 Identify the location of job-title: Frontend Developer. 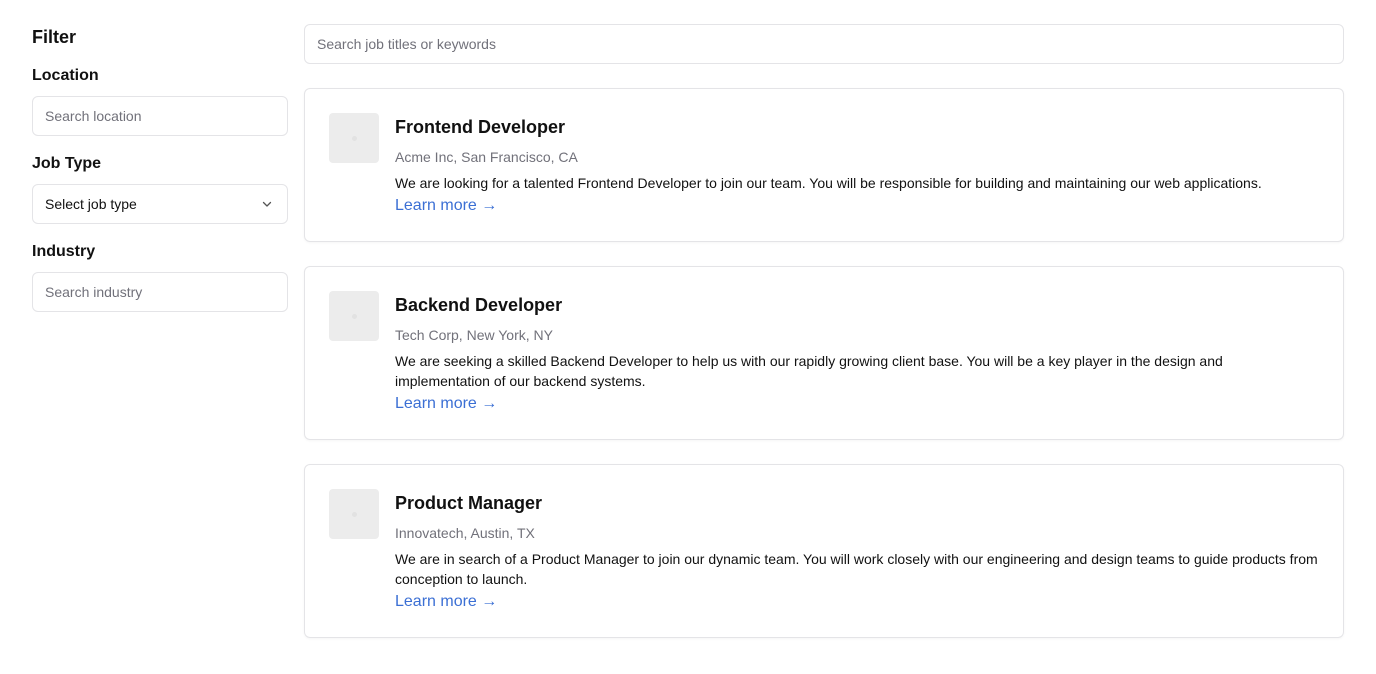
(480, 127).